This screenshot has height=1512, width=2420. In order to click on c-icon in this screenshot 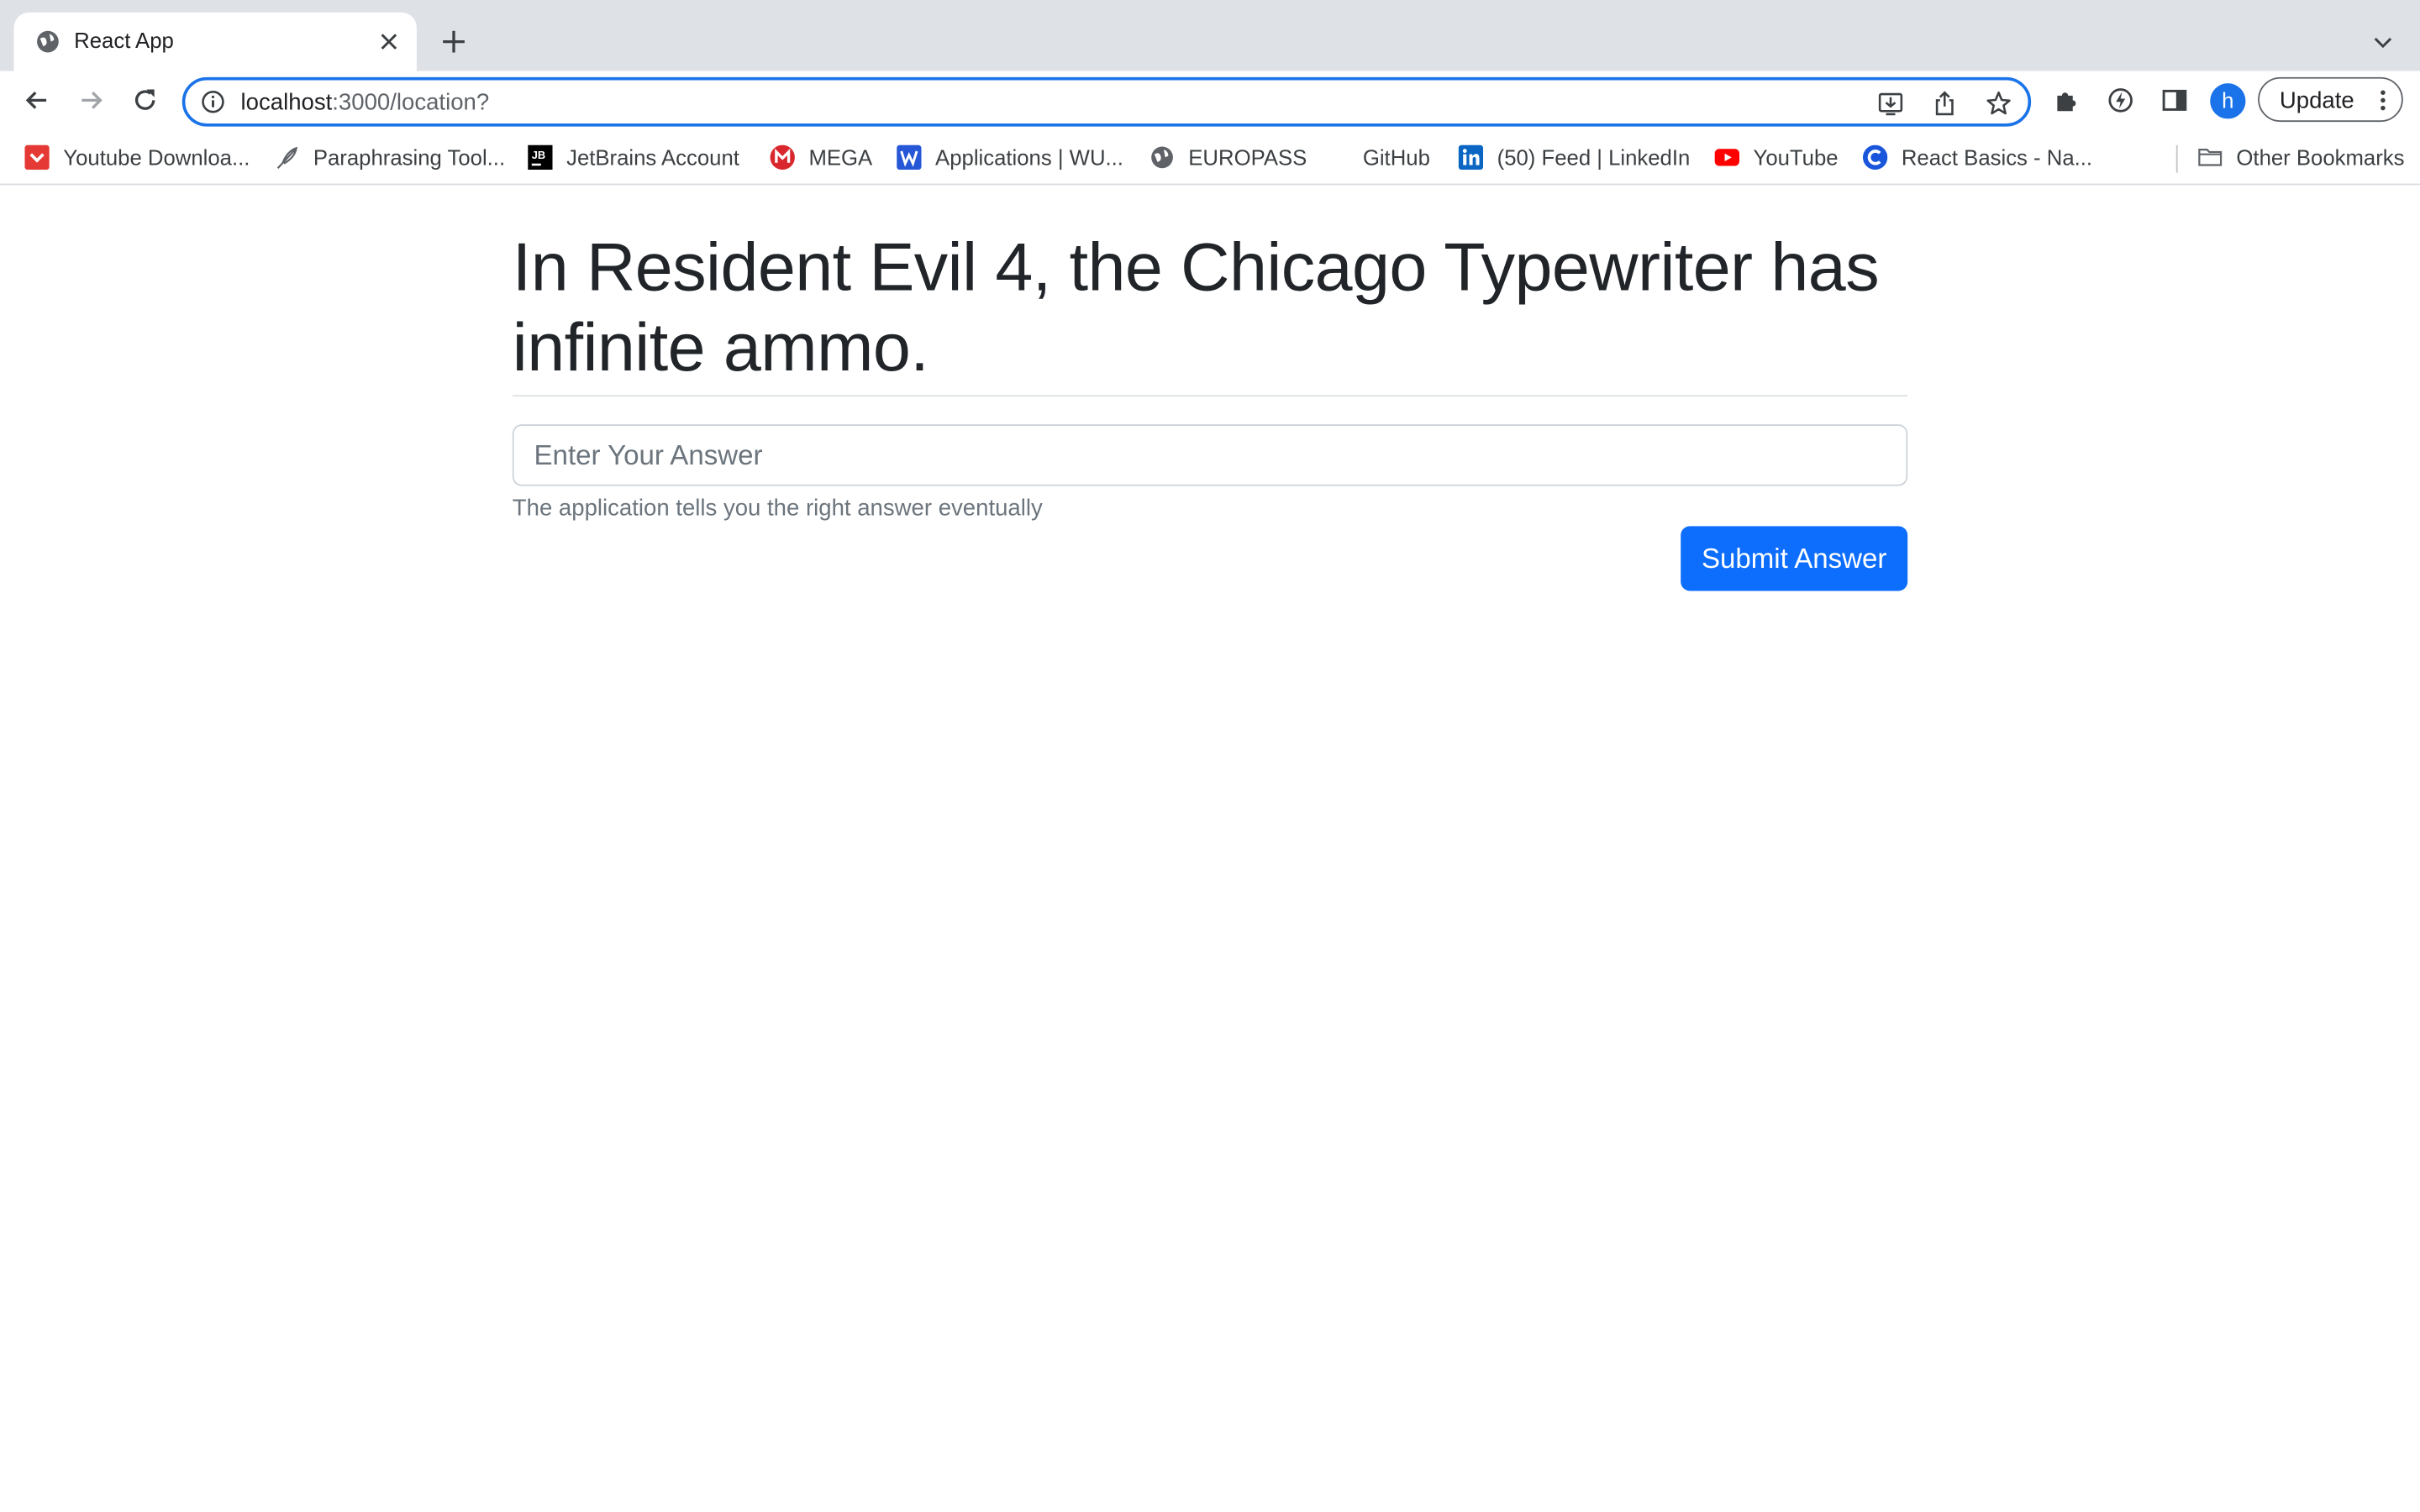, I will do `click(1875, 157)`.